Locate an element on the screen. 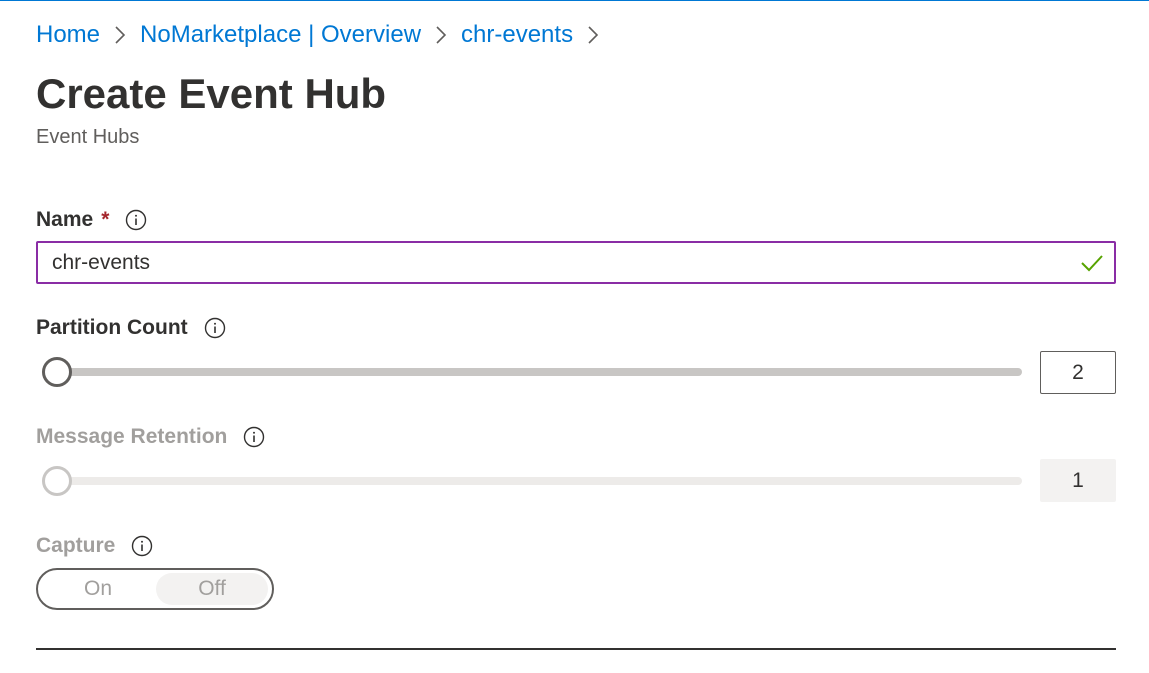 This screenshot has height=673, width=1149. breadcrumb-overview-link: NoMarketplace | Overview is located at coordinates (280, 35).